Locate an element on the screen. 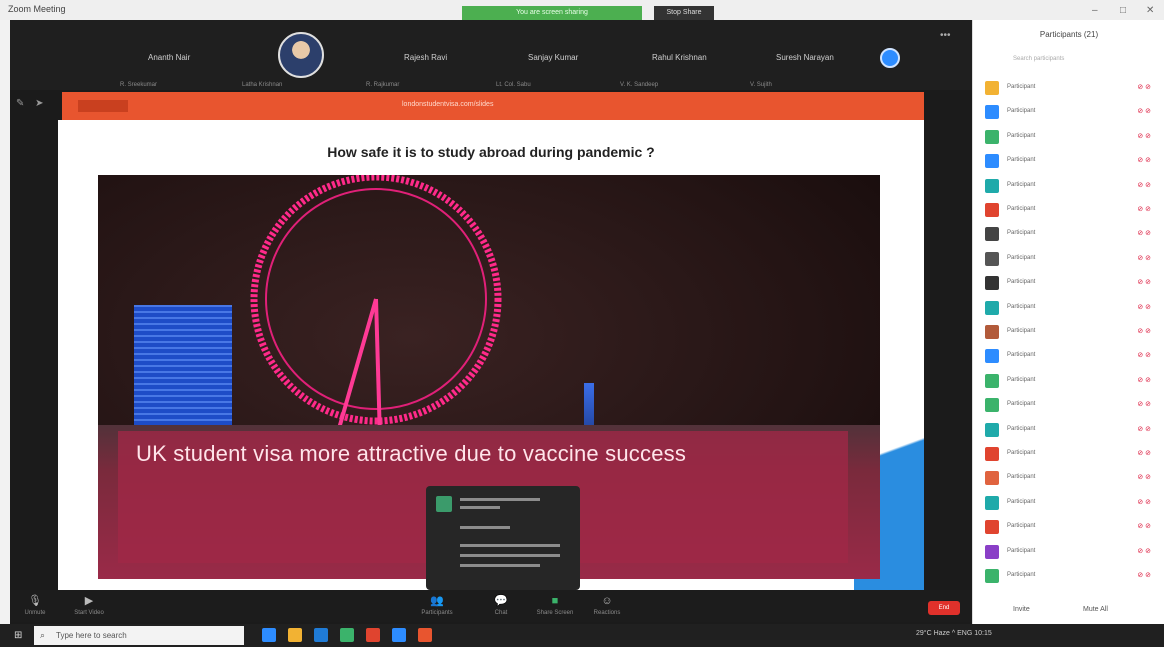 Image resolution: width=1164 pixels, height=647 pixels. minimize-icon: – is located at coordinates (1095, 10).